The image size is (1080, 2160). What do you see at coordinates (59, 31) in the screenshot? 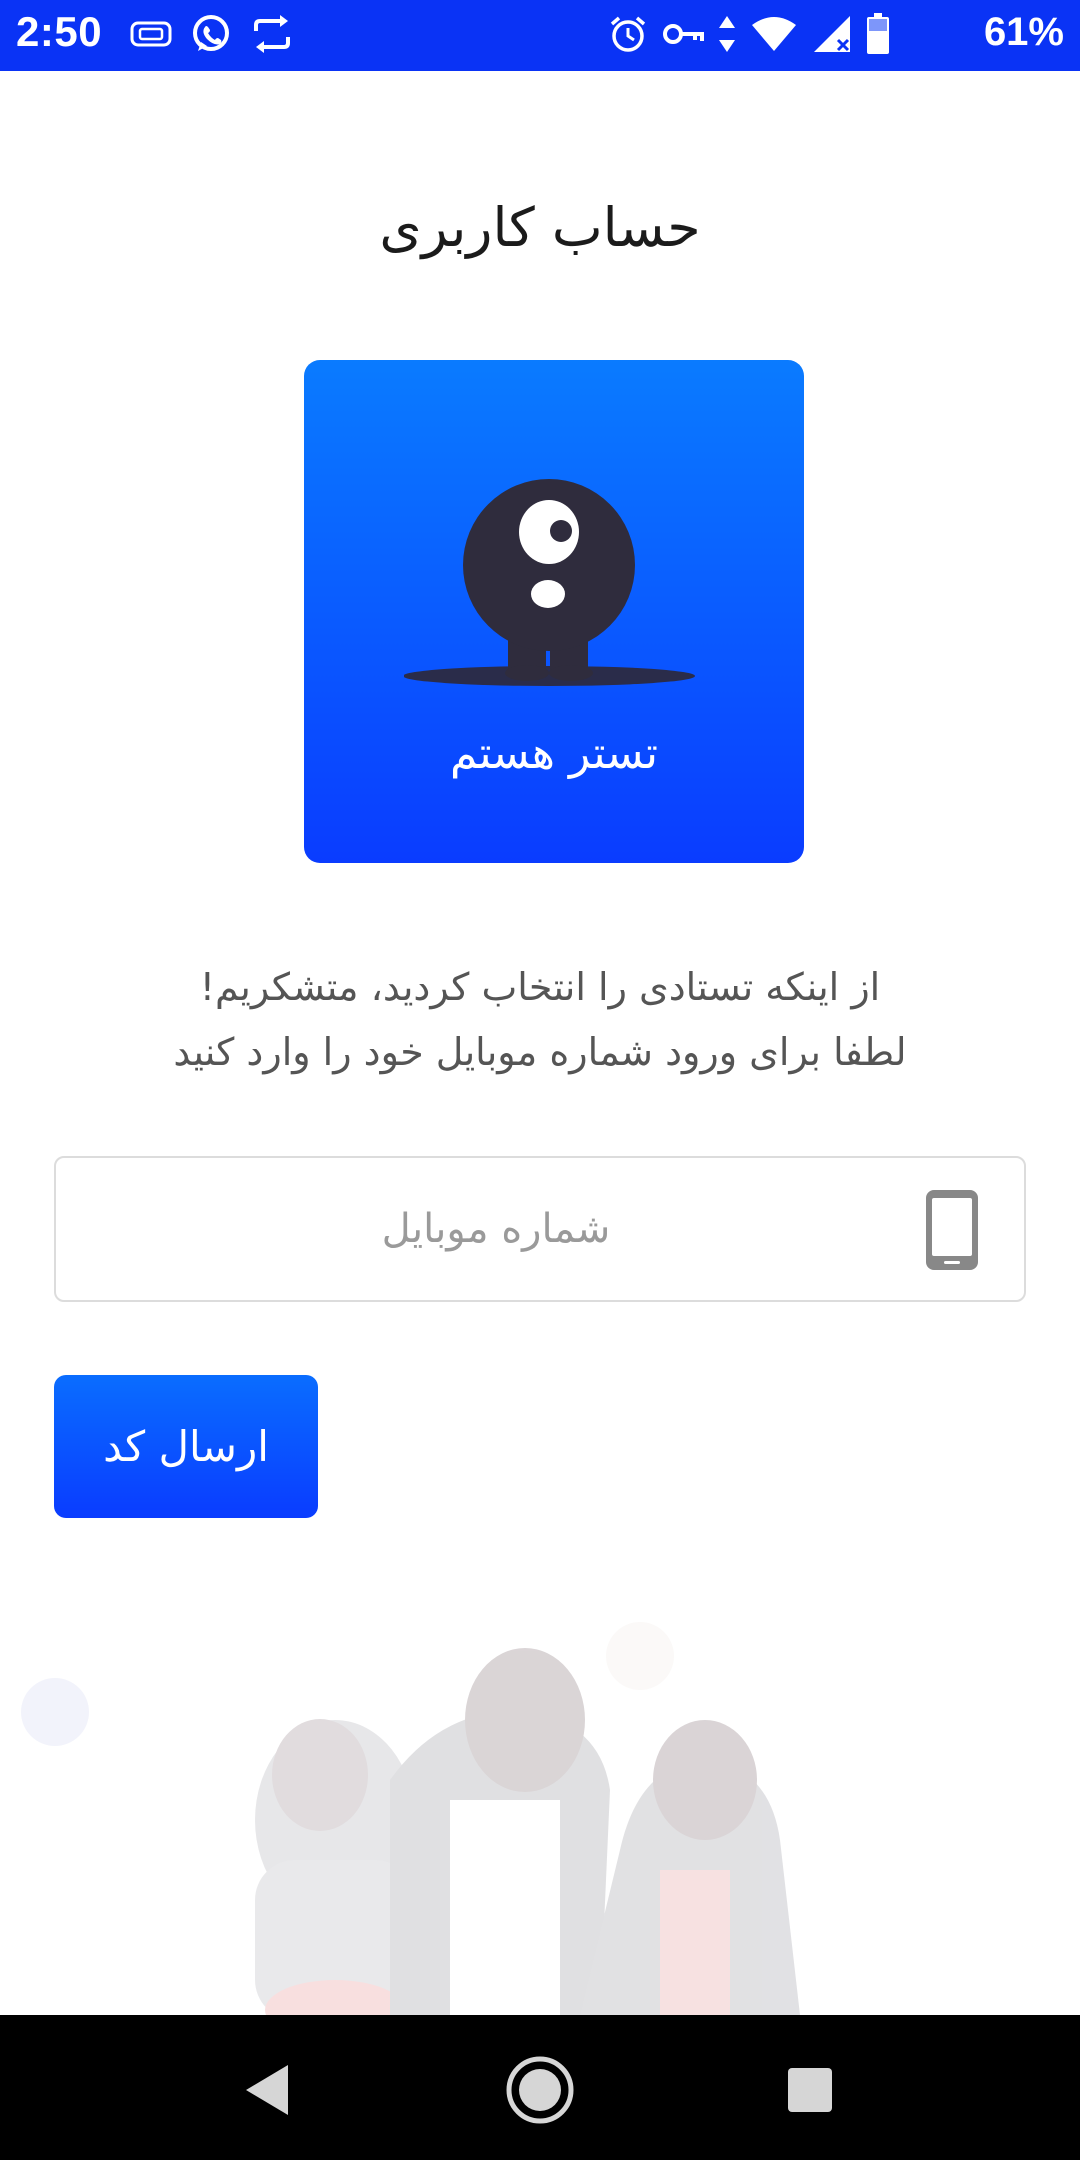
I see `status-time: 2:50` at bounding box center [59, 31].